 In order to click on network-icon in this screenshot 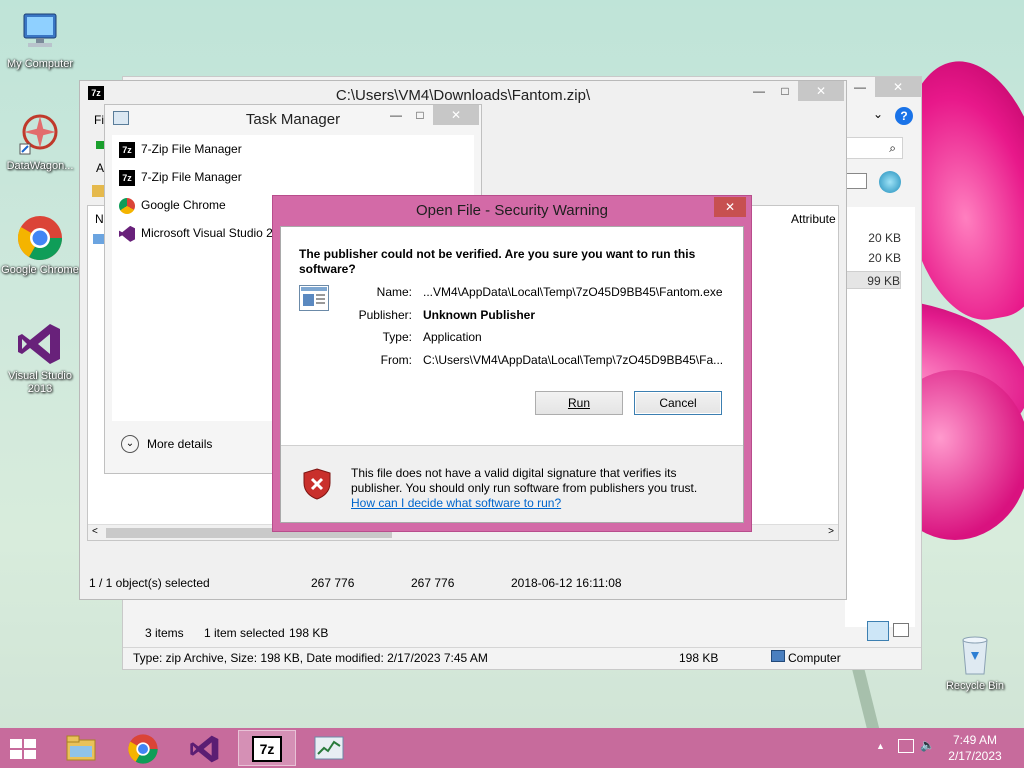, I will do `click(906, 746)`.